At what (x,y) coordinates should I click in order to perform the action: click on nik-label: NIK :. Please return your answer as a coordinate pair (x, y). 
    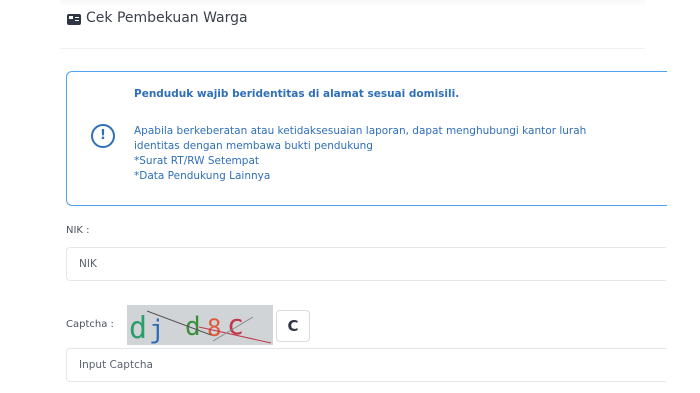
    Looking at the image, I should click on (78, 230).